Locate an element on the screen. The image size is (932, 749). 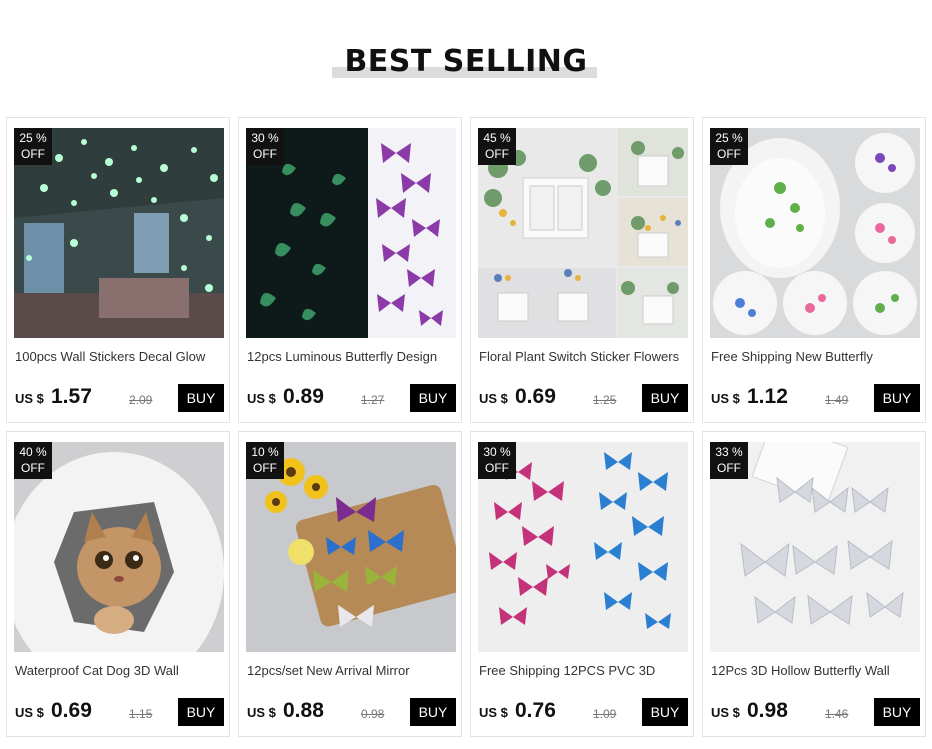
discount-badge: 45 % OFF is located at coordinates (497, 146).